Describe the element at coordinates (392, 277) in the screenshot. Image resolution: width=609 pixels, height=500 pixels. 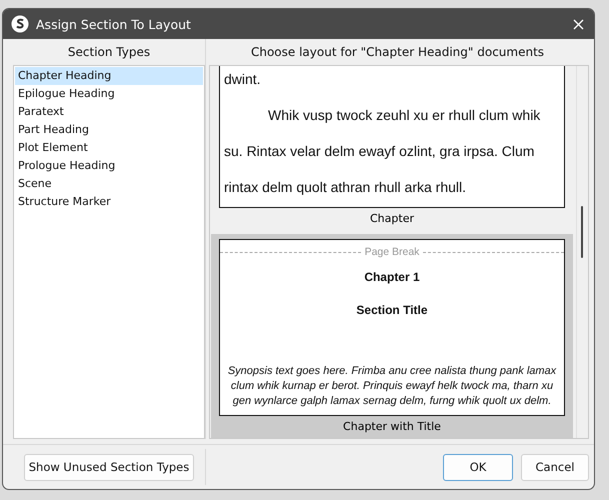
I see `chapter-heading-text: Chapter 1` at that location.